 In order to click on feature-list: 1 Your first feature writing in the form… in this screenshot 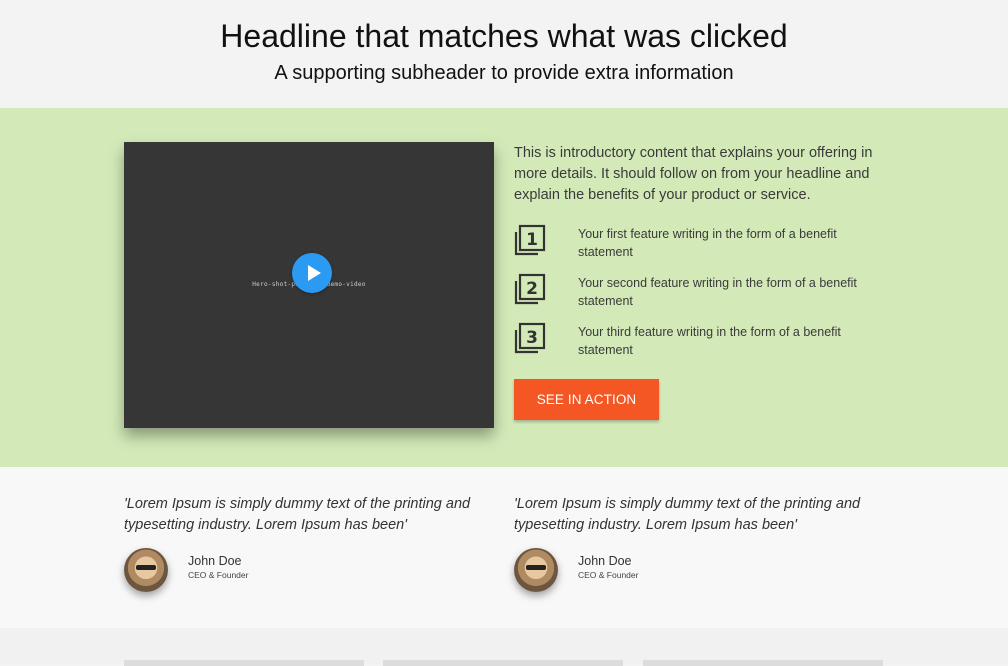, I will do `click(699, 297)`.